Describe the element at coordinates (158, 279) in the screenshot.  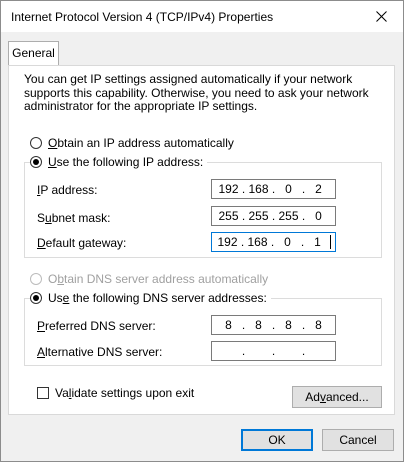
I see `obtain-dns-auto-label: Obtain DNS server address automatically` at that location.